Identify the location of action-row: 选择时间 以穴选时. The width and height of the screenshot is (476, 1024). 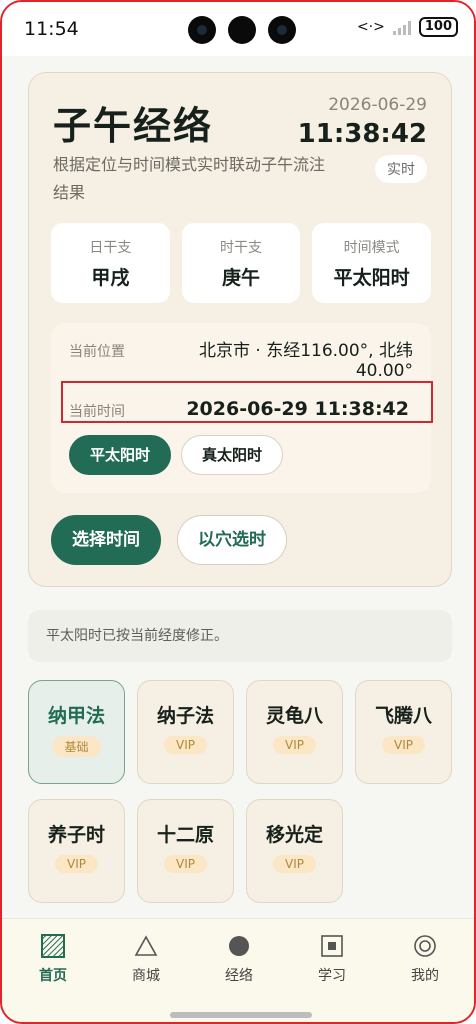
(169, 540).